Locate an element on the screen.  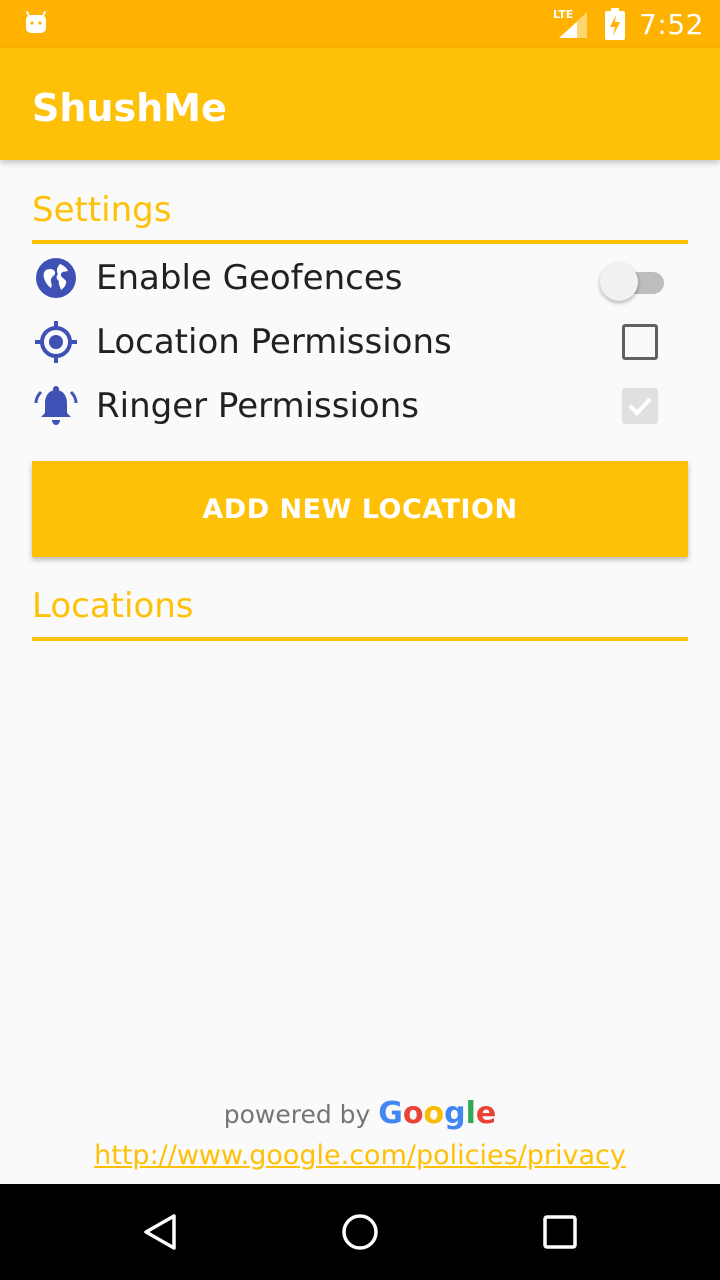
recents-icon is located at coordinates (560, 1232).